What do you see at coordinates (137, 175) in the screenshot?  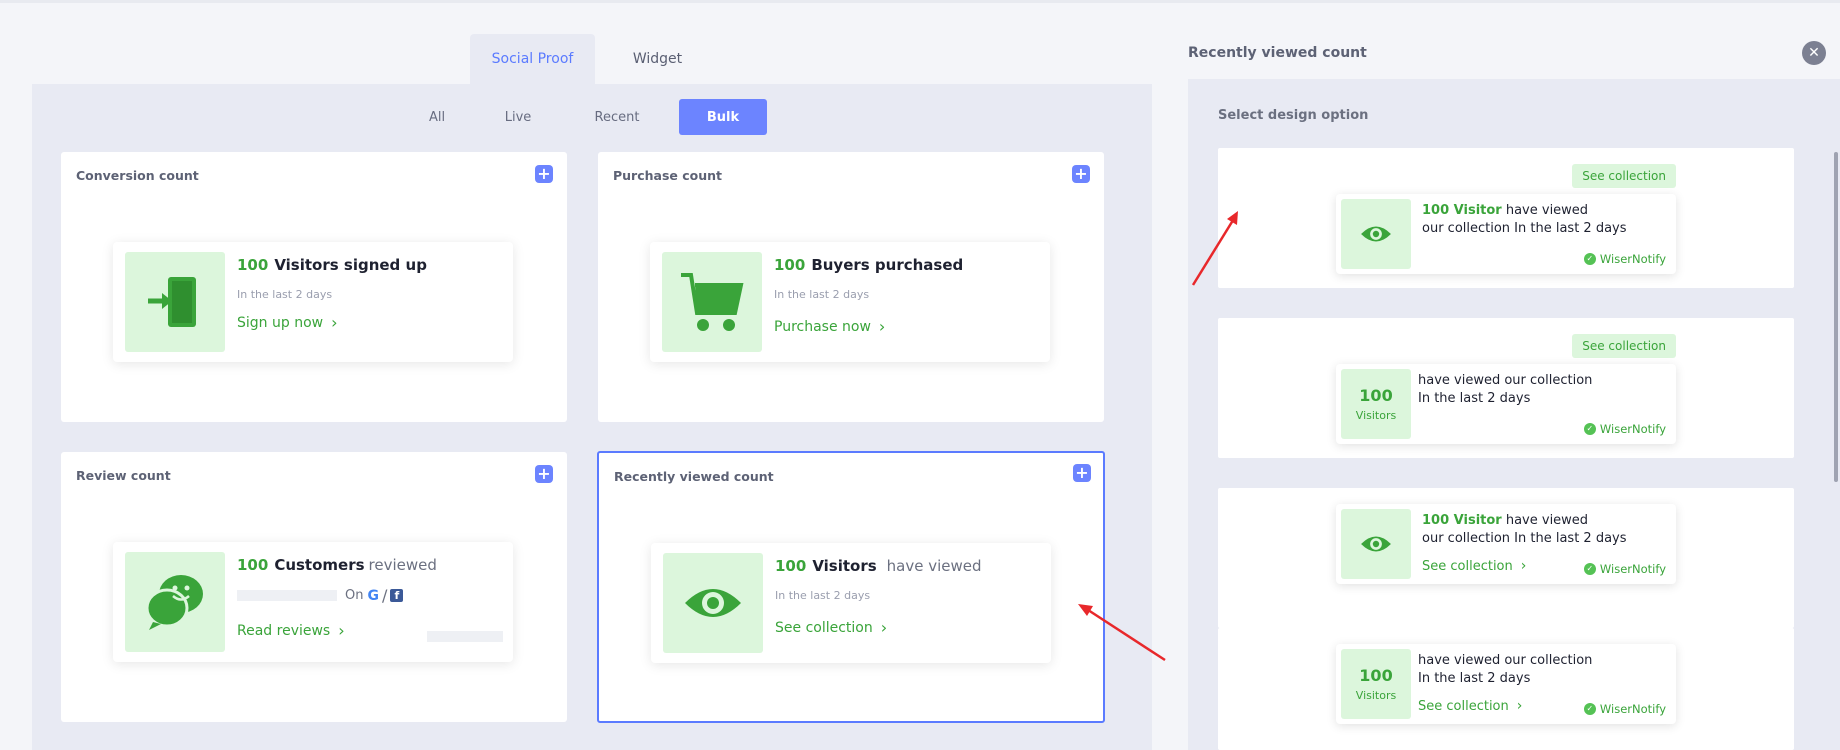 I see `card-title: Conversion count` at bounding box center [137, 175].